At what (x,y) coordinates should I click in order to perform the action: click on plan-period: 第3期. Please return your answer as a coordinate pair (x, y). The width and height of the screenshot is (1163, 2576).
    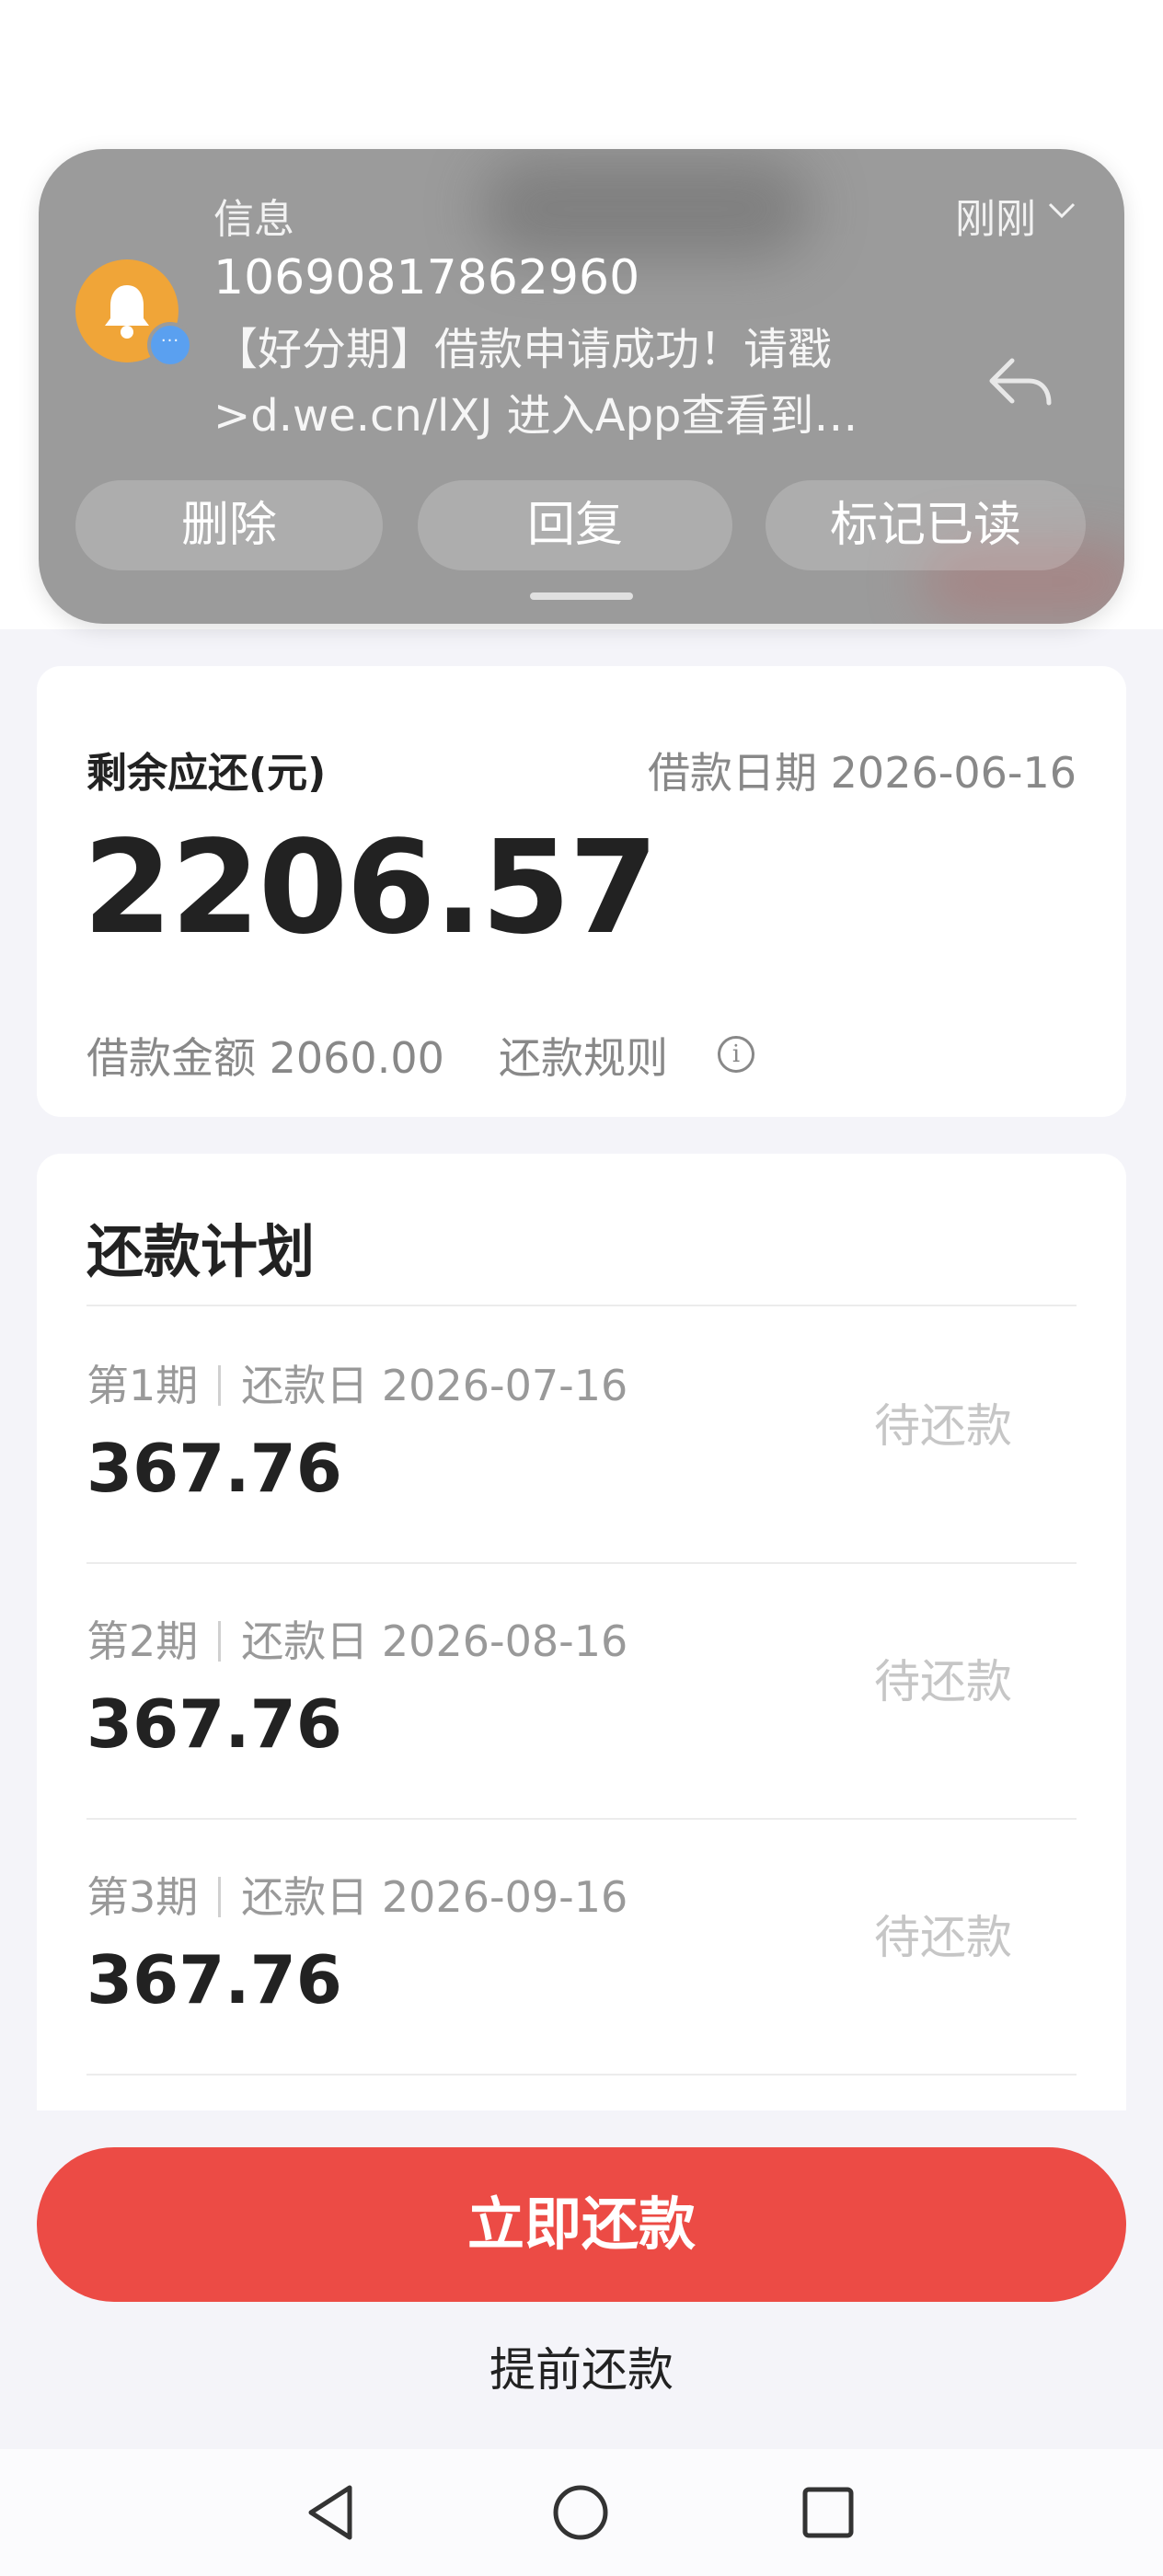
    Looking at the image, I should click on (143, 1897).